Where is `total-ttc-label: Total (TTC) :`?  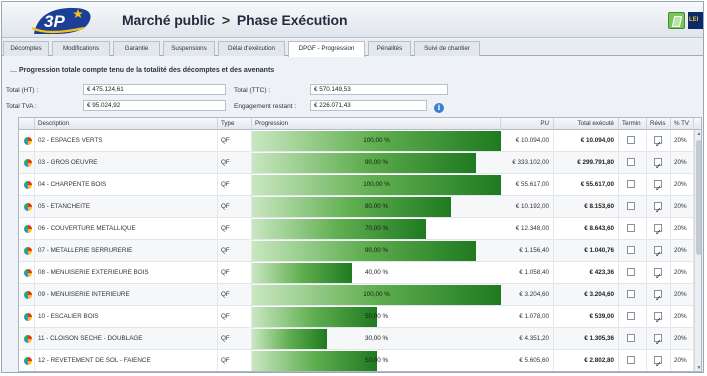 total-ttc-label: Total (TTC) : is located at coordinates (252, 90).